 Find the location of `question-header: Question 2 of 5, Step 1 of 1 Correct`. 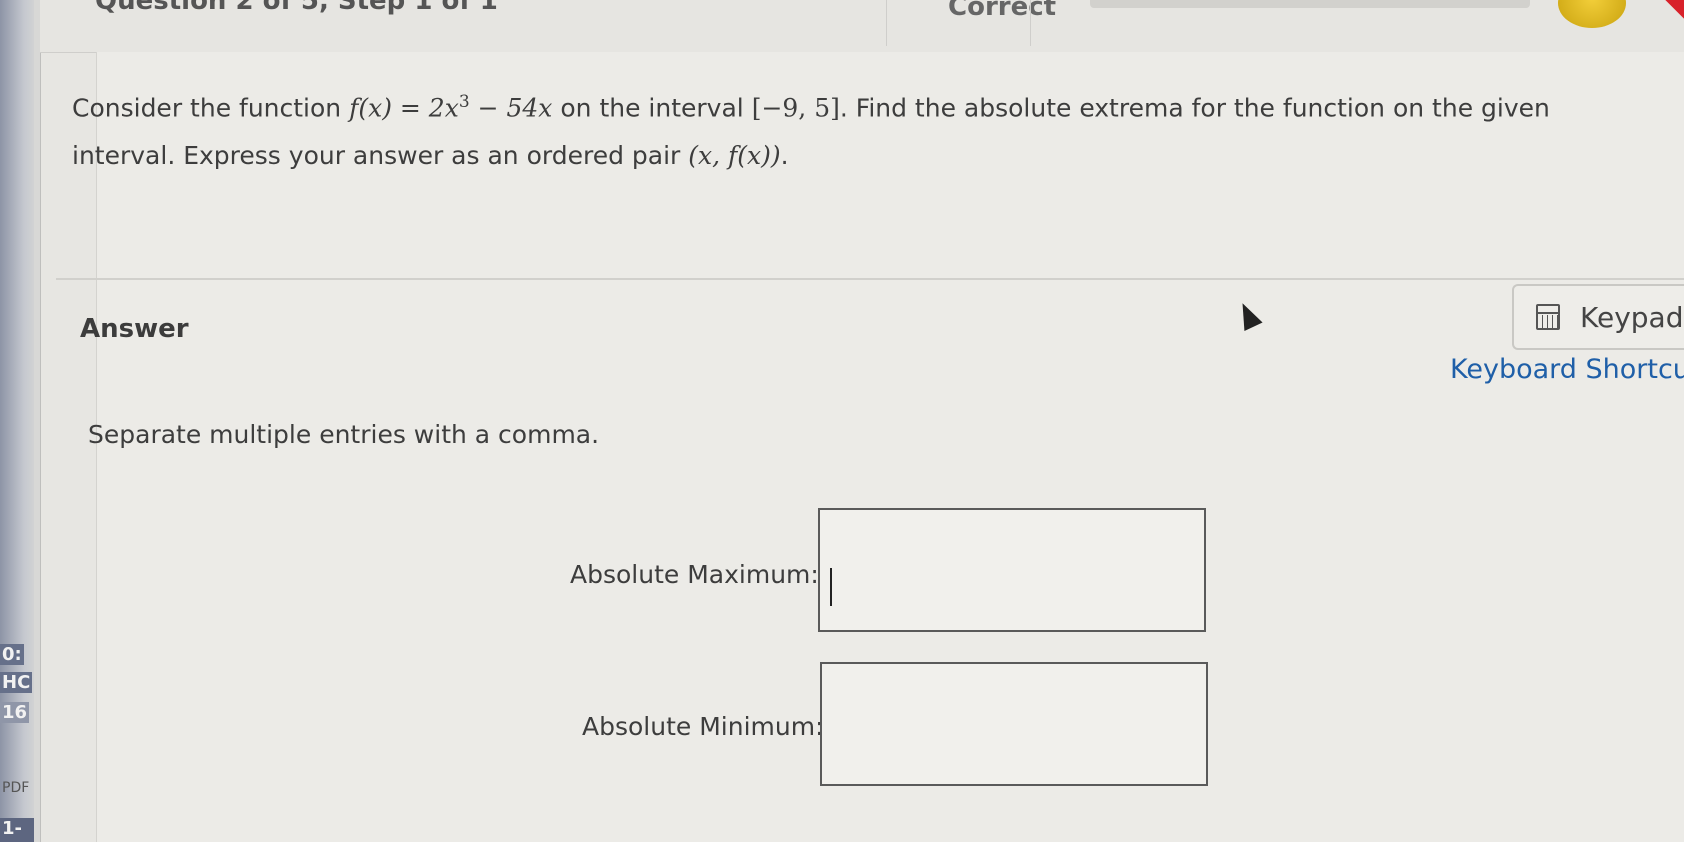

question-header: Question 2 of 5, Step 1 of 1 Correct is located at coordinates (862, 26).